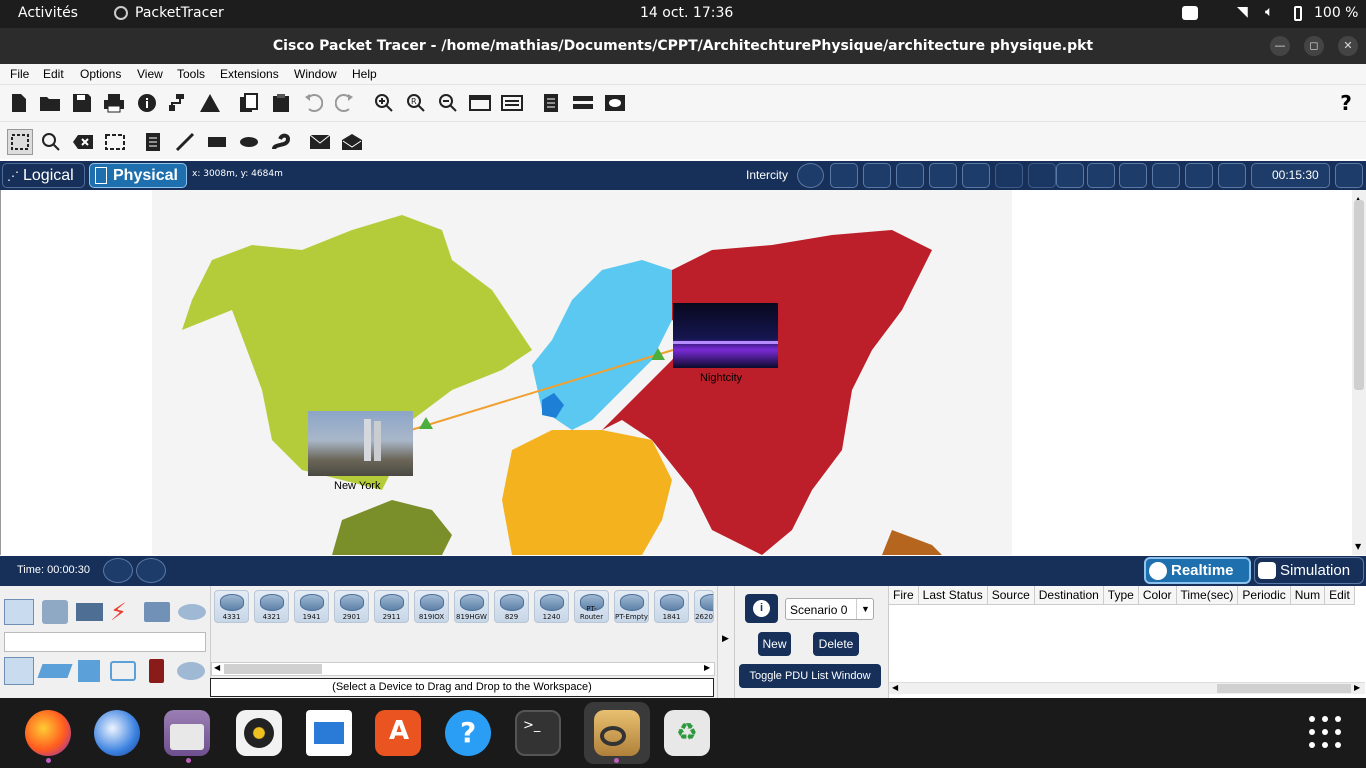 This screenshot has width=1366, height=768. What do you see at coordinates (468, 733) in the screenshot?
I see `help-icon: ?` at bounding box center [468, 733].